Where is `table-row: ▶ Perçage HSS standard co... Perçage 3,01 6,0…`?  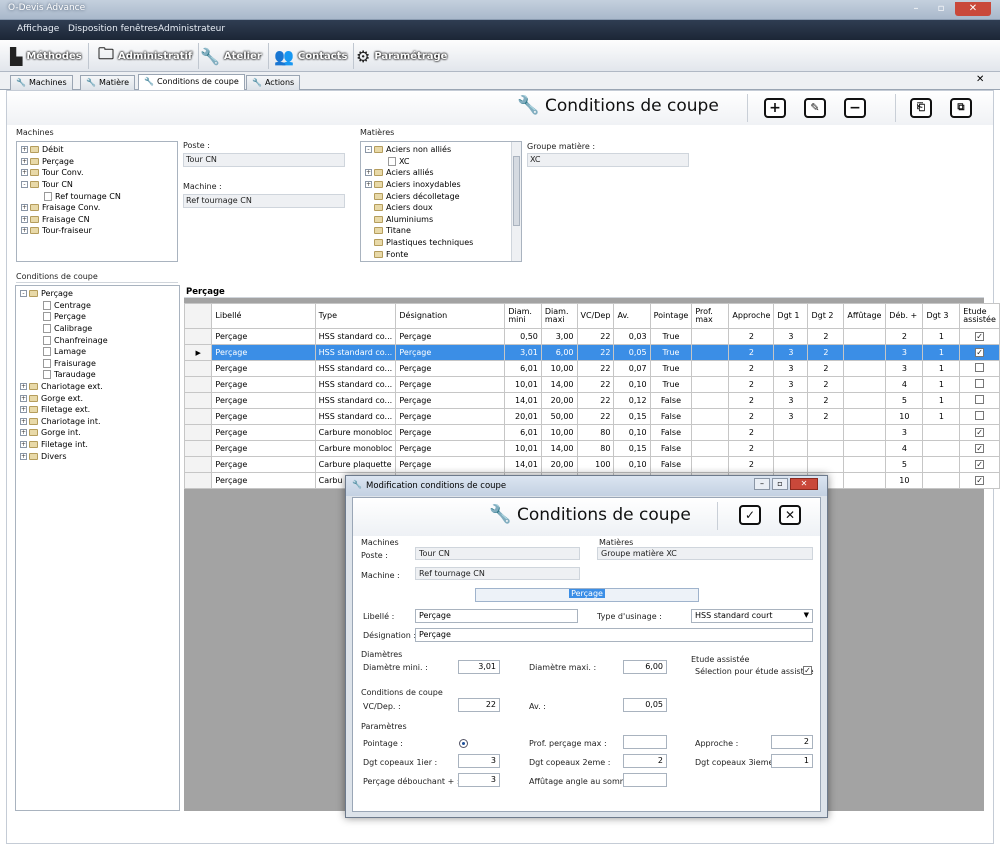
table-row: ▶ Perçage HSS standard co... Perçage 3,01 6,0… is located at coordinates (591, 352).